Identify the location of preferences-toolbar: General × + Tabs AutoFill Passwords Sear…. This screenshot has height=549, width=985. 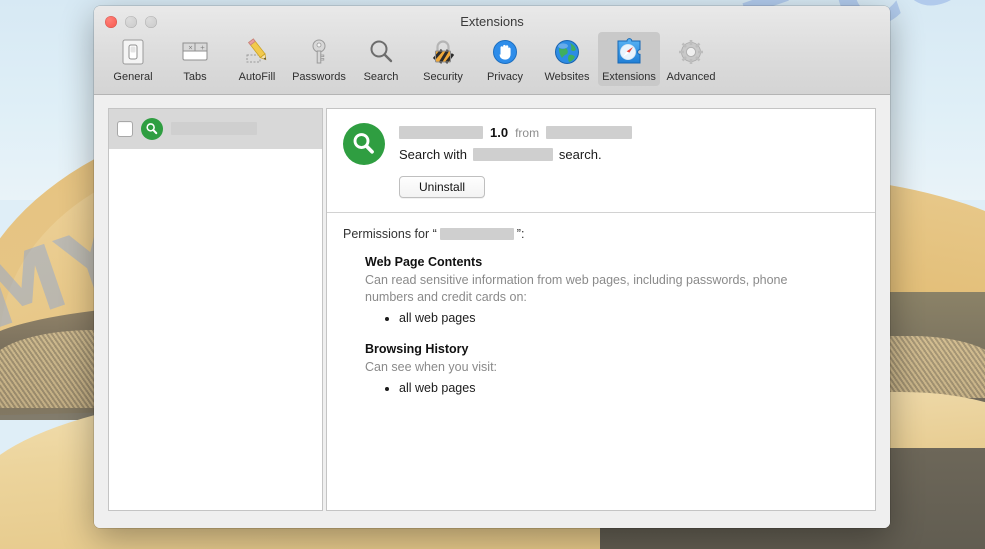
(412, 59).